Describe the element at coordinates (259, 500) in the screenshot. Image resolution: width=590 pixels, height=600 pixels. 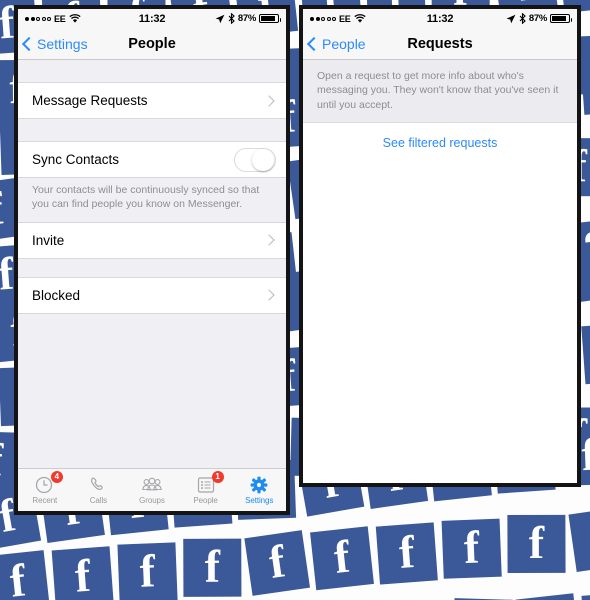
I see `tab-label: Settings` at that location.